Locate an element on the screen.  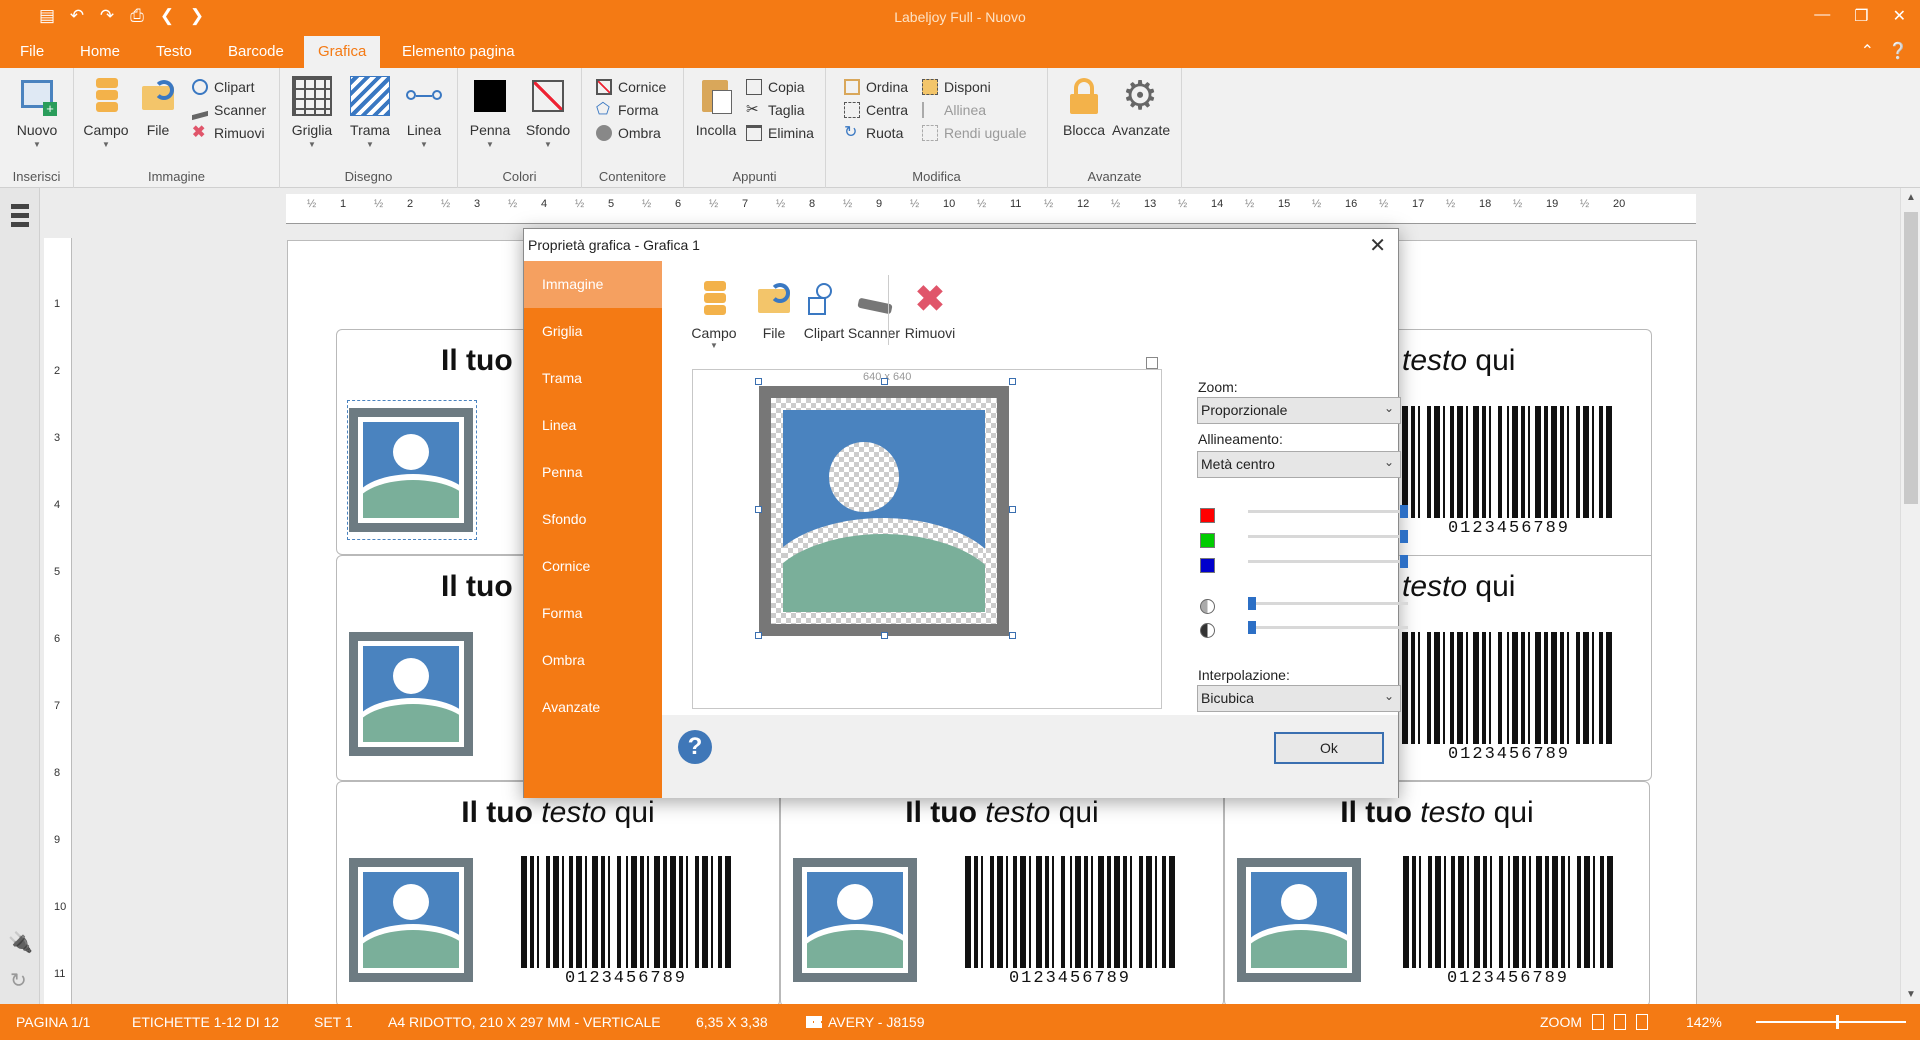
label-8: Il tuo testo qui 0123456789 is located at coordinates (1002, 894).